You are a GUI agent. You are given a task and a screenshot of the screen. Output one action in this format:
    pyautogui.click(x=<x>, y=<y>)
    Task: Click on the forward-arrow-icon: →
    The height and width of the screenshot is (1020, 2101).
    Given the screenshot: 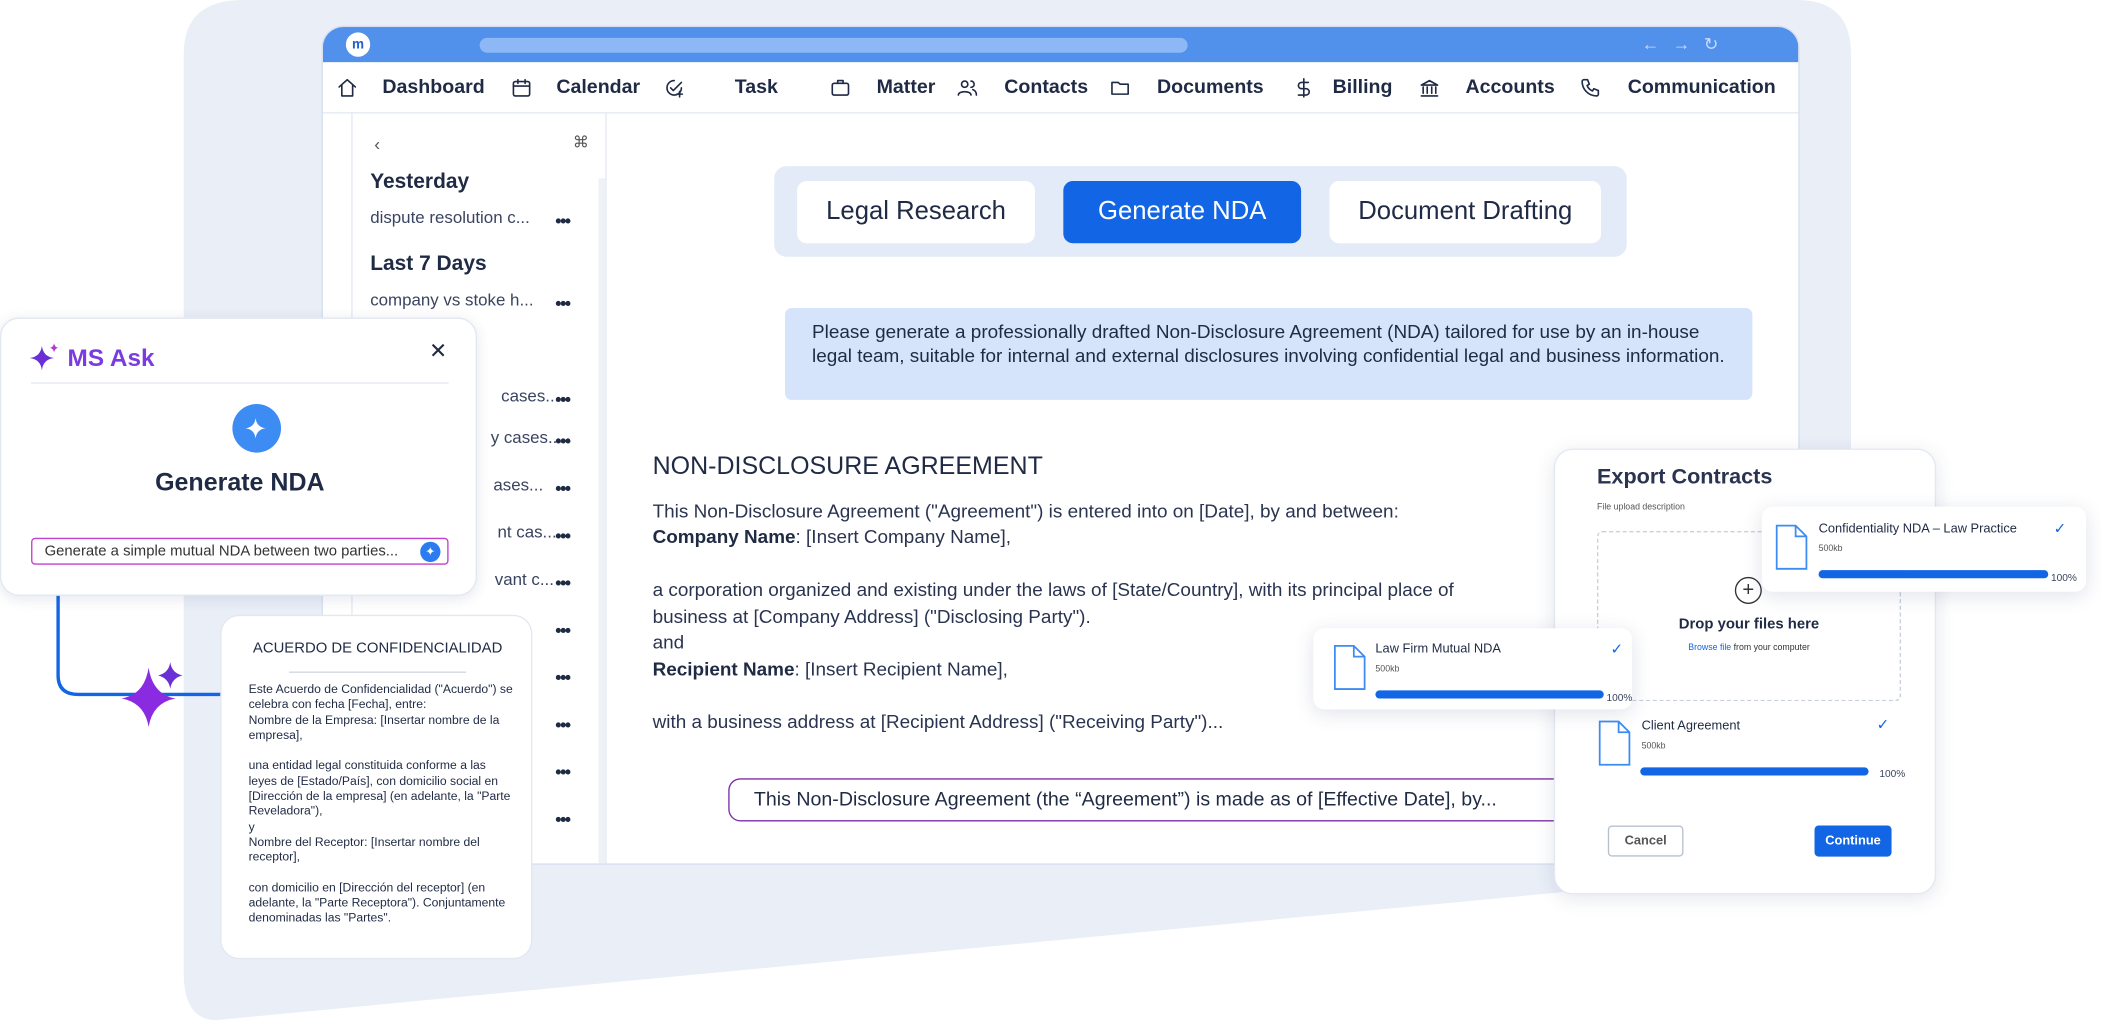 What is the action you would take?
    pyautogui.click(x=1682, y=45)
    